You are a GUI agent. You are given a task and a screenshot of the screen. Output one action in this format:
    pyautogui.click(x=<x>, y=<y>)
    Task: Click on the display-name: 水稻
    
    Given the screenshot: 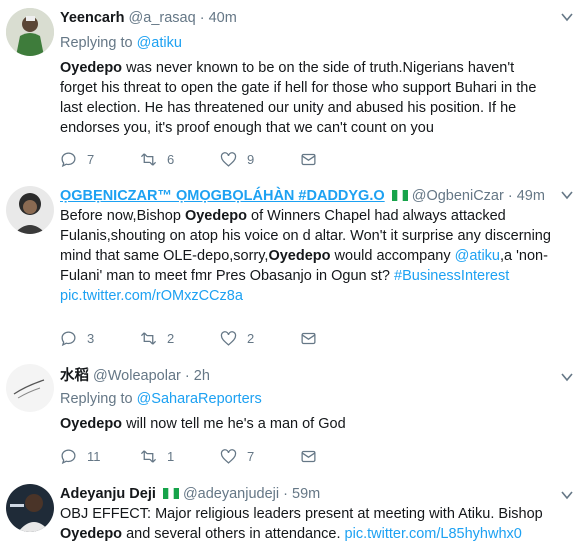 What is the action you would take?
    pyautogui.click(x=74, y=376)
    